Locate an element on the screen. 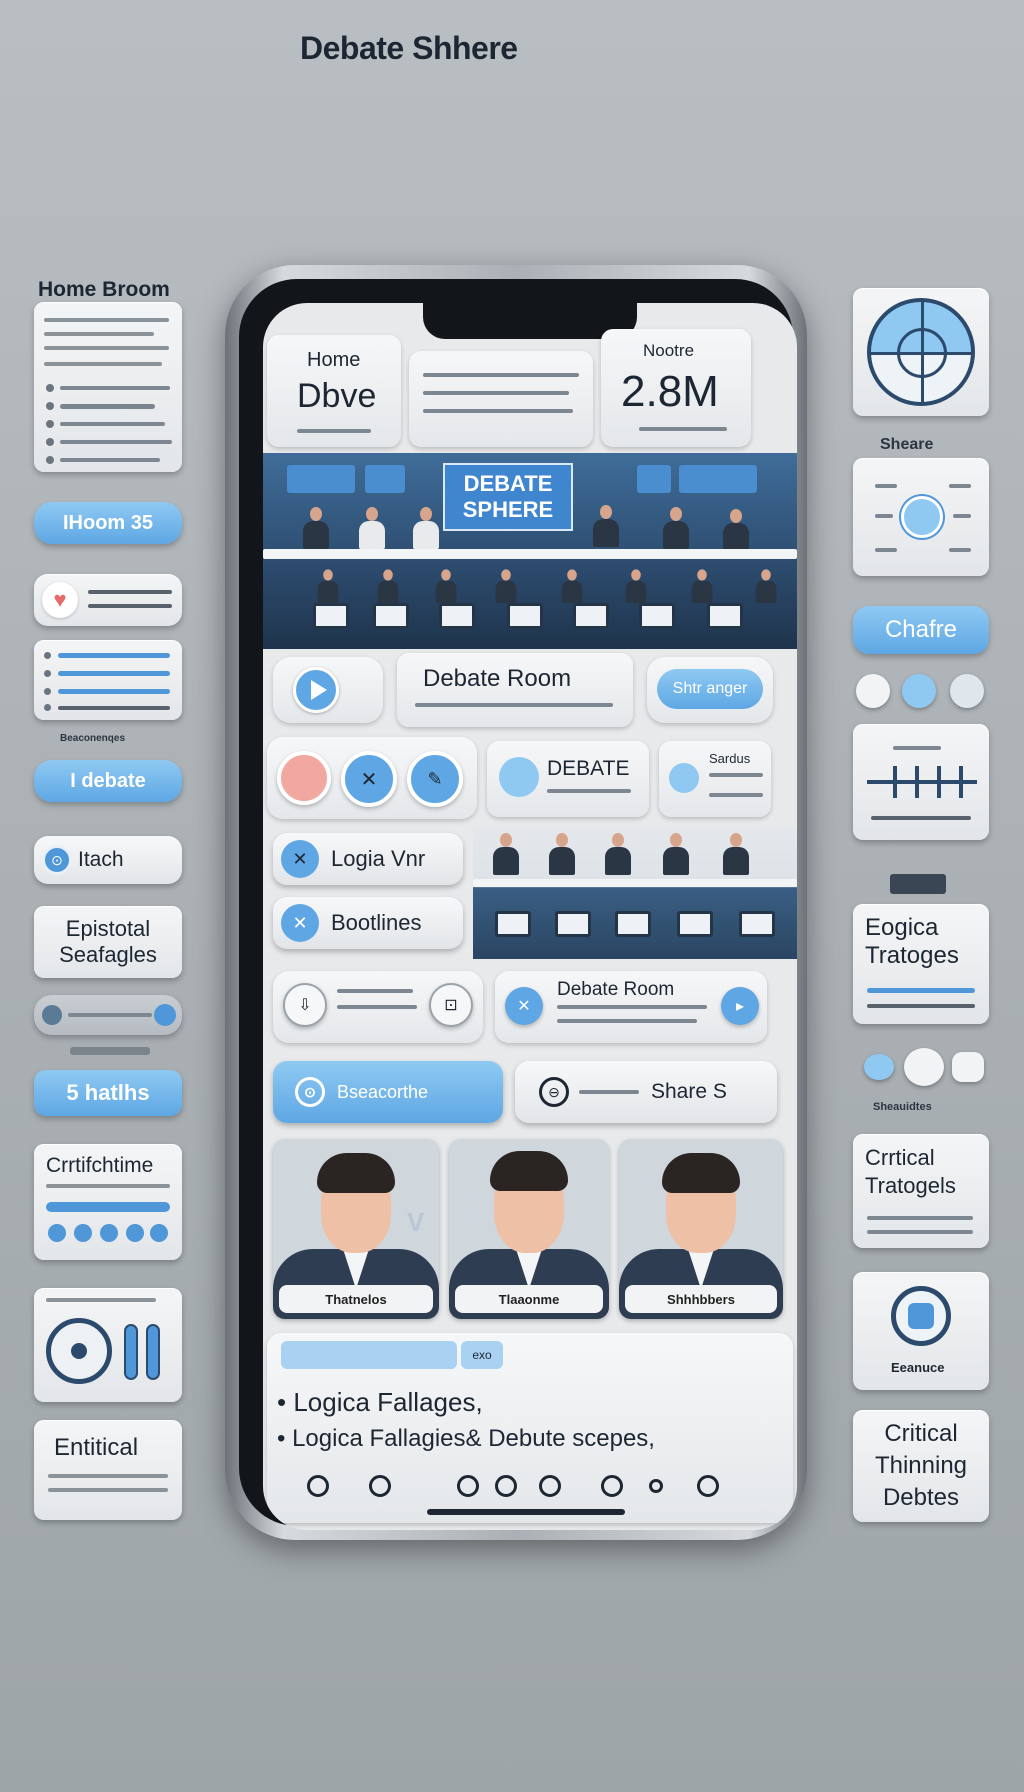  tools-button: ✕ is located at coordinates (369, 779).